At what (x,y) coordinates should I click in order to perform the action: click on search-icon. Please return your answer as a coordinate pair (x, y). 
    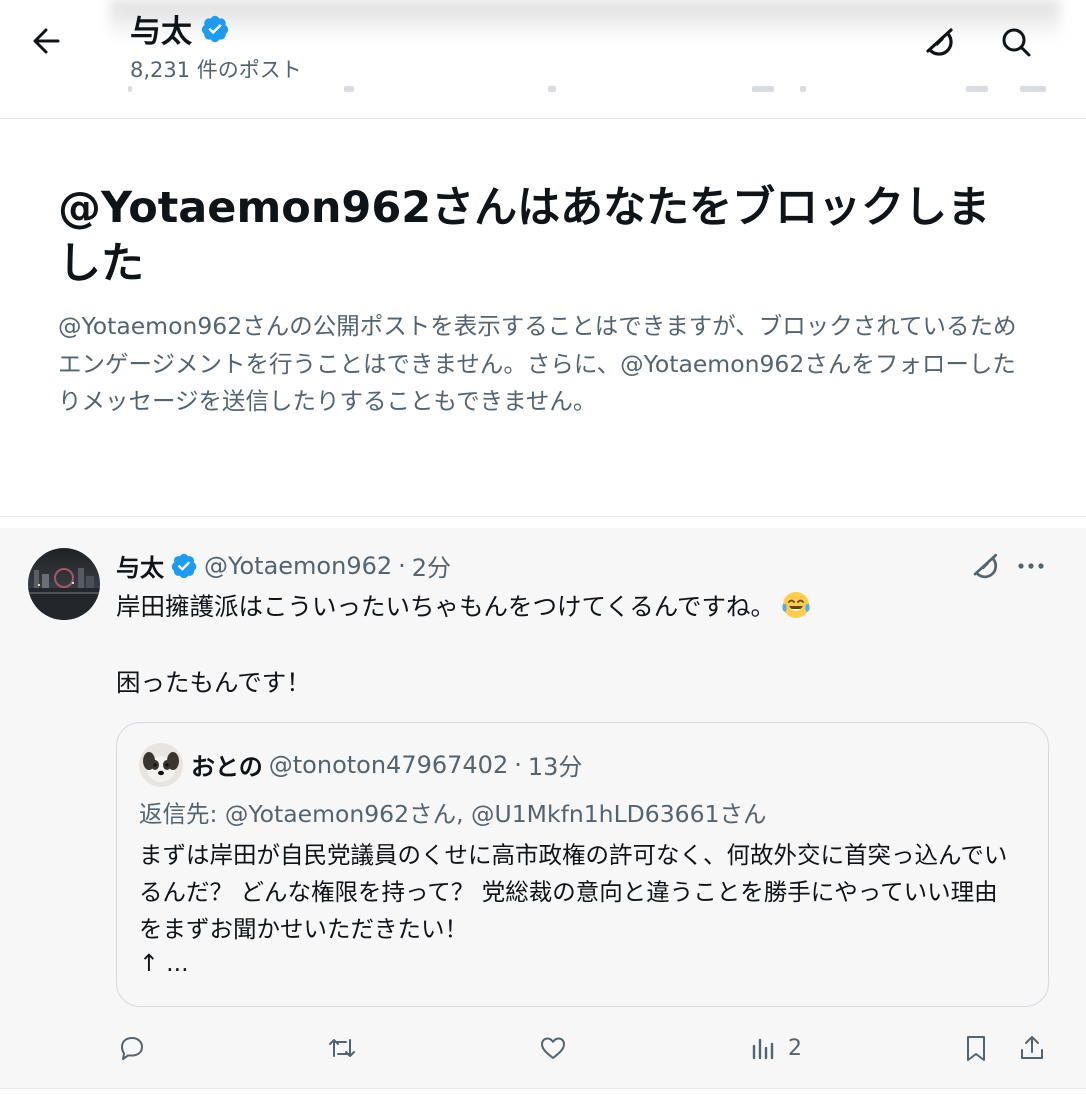
    Looking at the image, I should click on (1016, 42).